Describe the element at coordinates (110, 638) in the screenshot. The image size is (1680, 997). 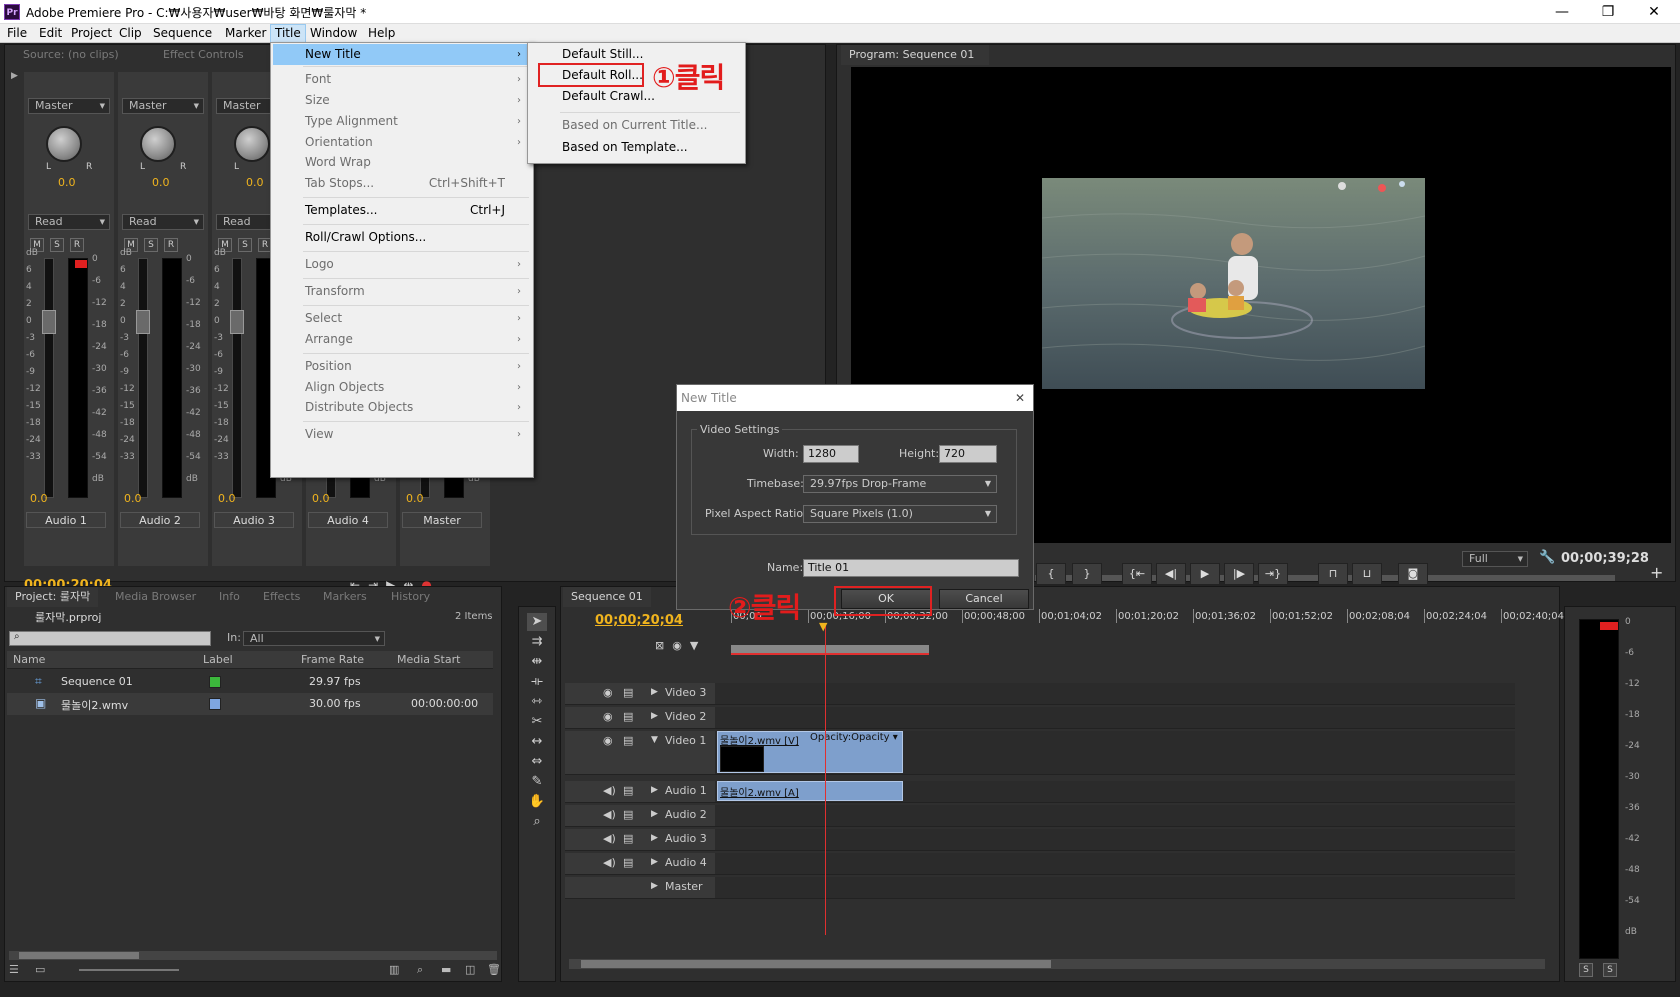
I see `search-input: ⌕` at that location.